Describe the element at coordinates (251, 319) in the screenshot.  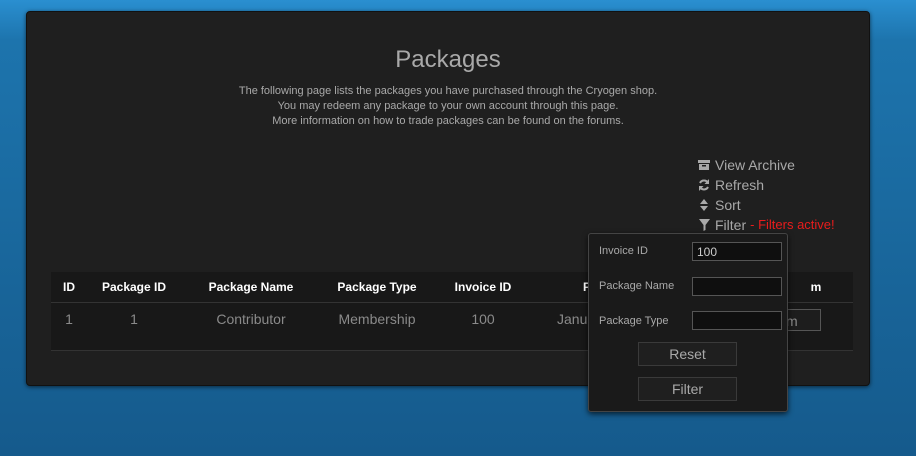
I see `cell-package-name: Contributor` at that location.